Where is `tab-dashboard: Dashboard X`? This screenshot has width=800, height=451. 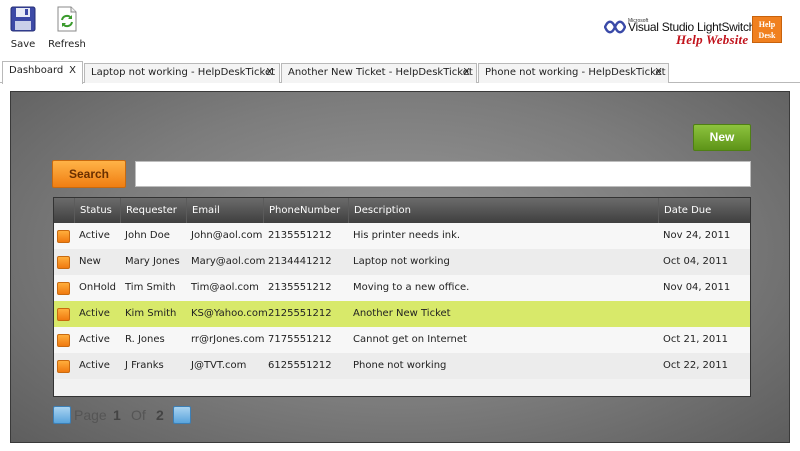 tab-dashboard: Dashboard X is located at coordinates (42, 72).